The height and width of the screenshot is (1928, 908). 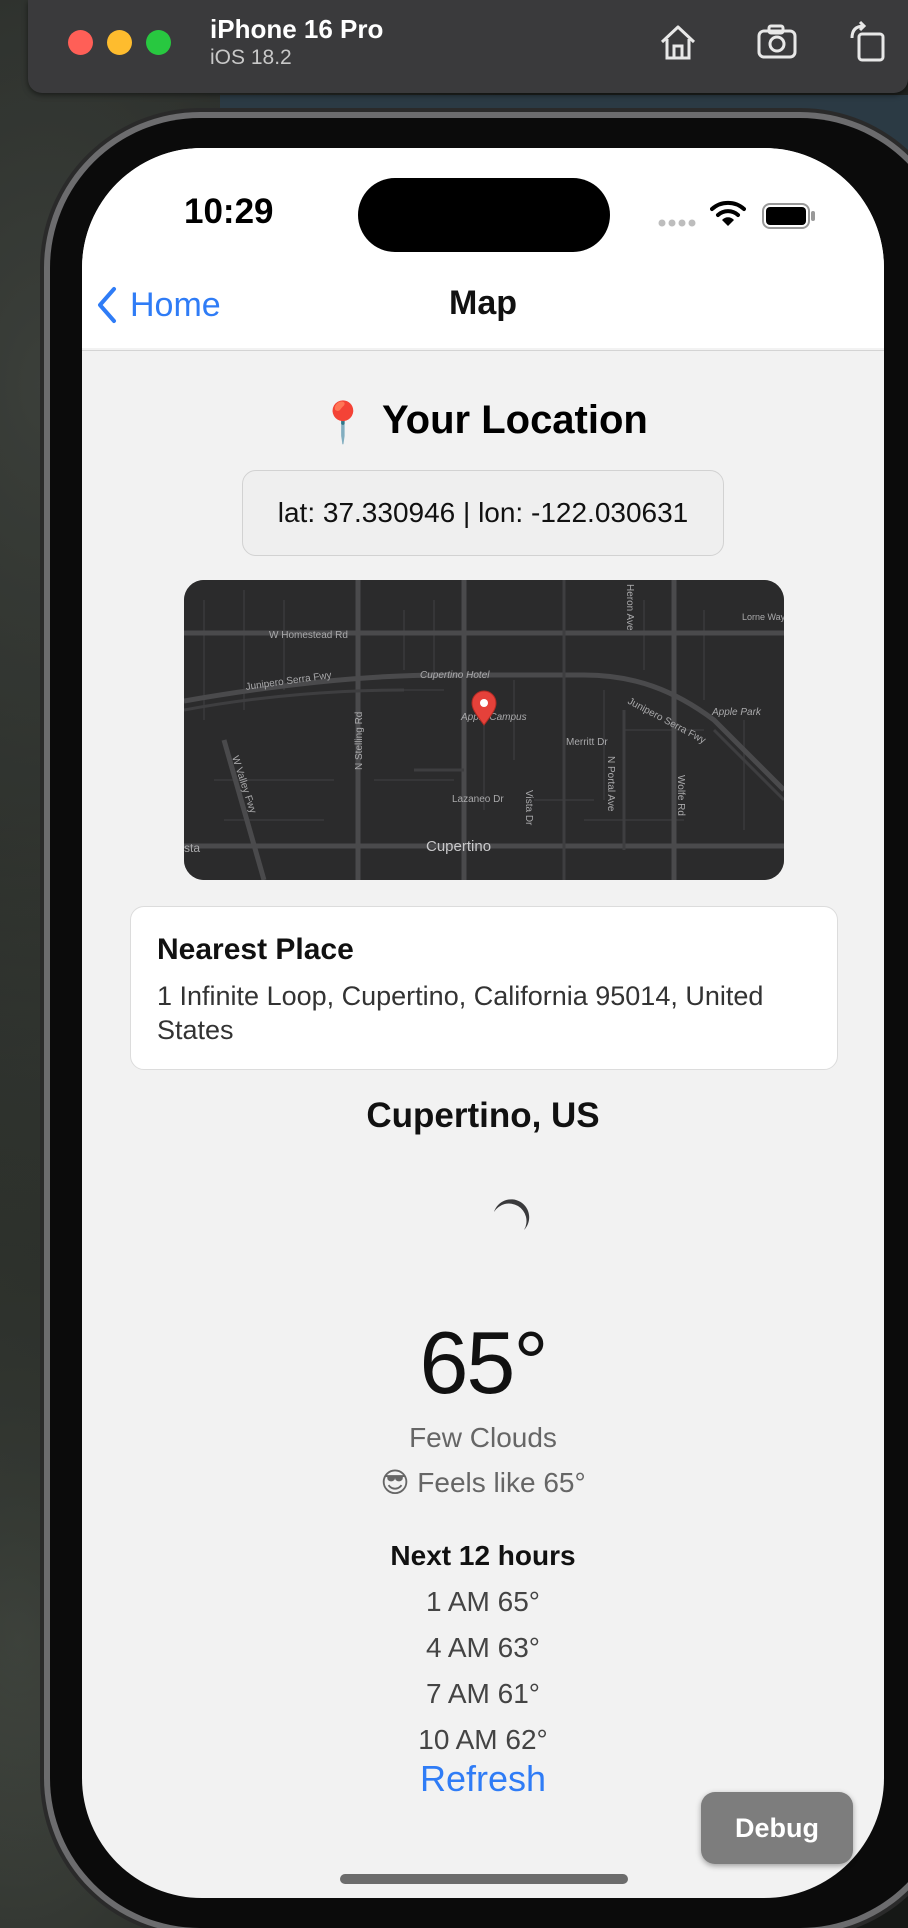 What do you see at coordinates (80, 42) in the screenshot?
I see `close-window-button` at bounding box center [80, 42].